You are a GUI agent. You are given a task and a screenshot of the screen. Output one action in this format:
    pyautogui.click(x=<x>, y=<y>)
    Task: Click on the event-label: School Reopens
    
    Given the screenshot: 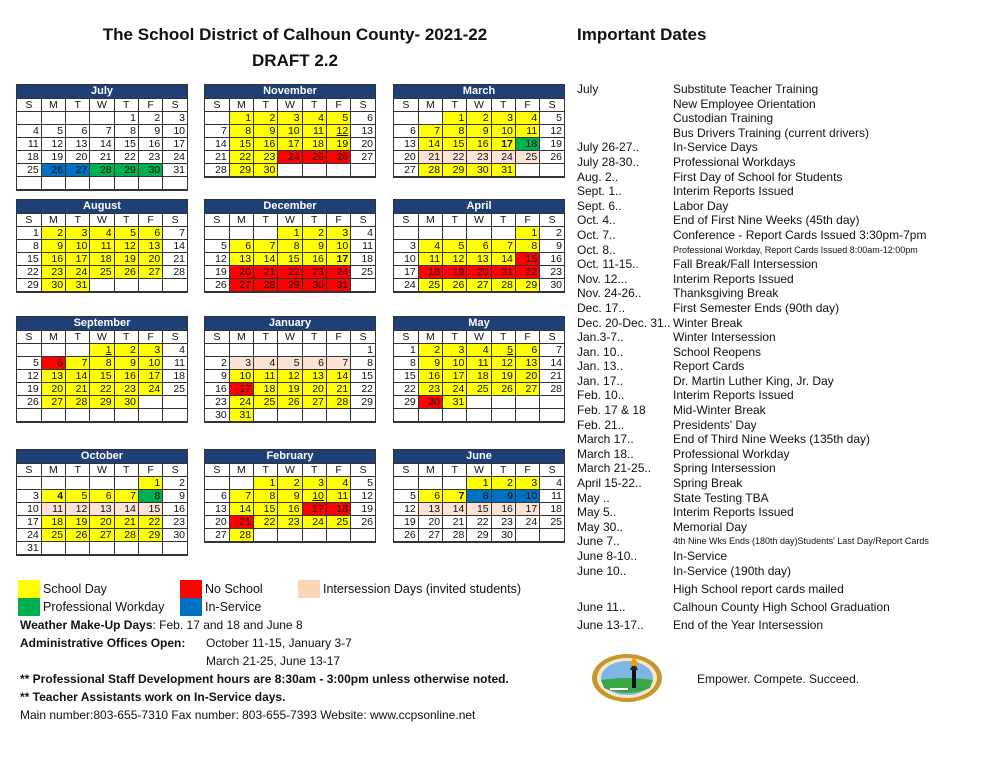 What is the action you would take?
    pyautogui.click(x=717, y=351)
    